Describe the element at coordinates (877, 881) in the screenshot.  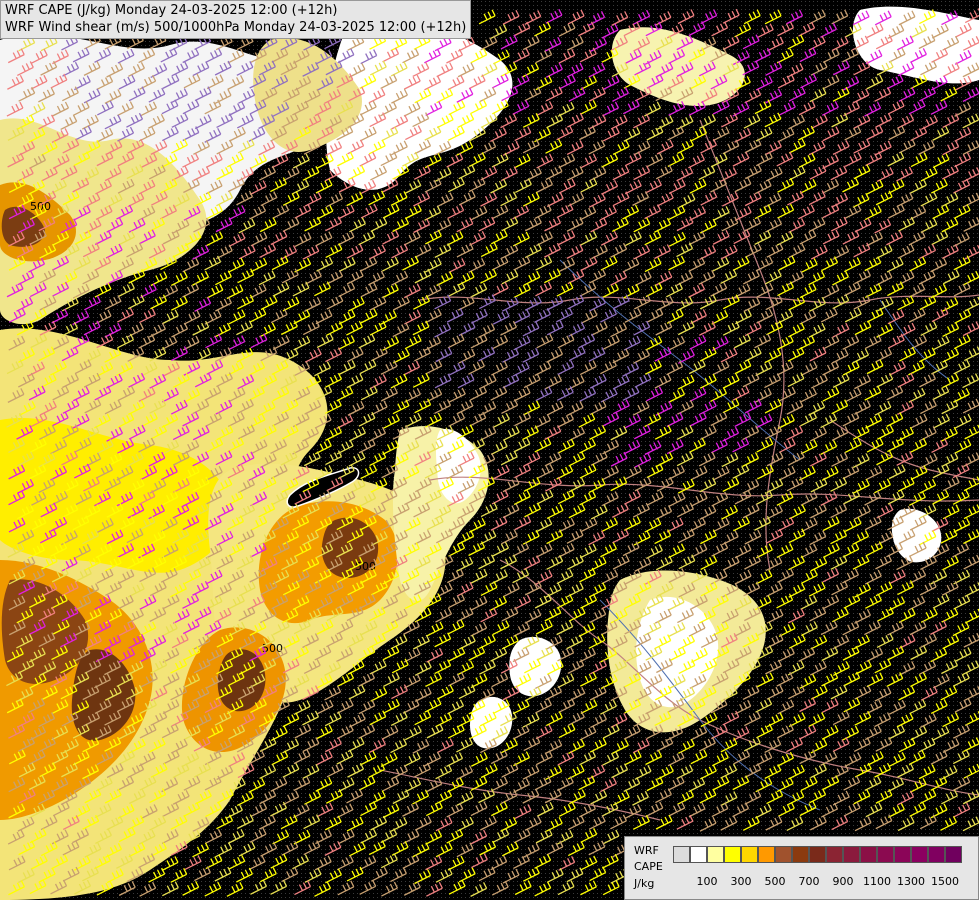
I see `legend-tick-label: 1100` at that location.